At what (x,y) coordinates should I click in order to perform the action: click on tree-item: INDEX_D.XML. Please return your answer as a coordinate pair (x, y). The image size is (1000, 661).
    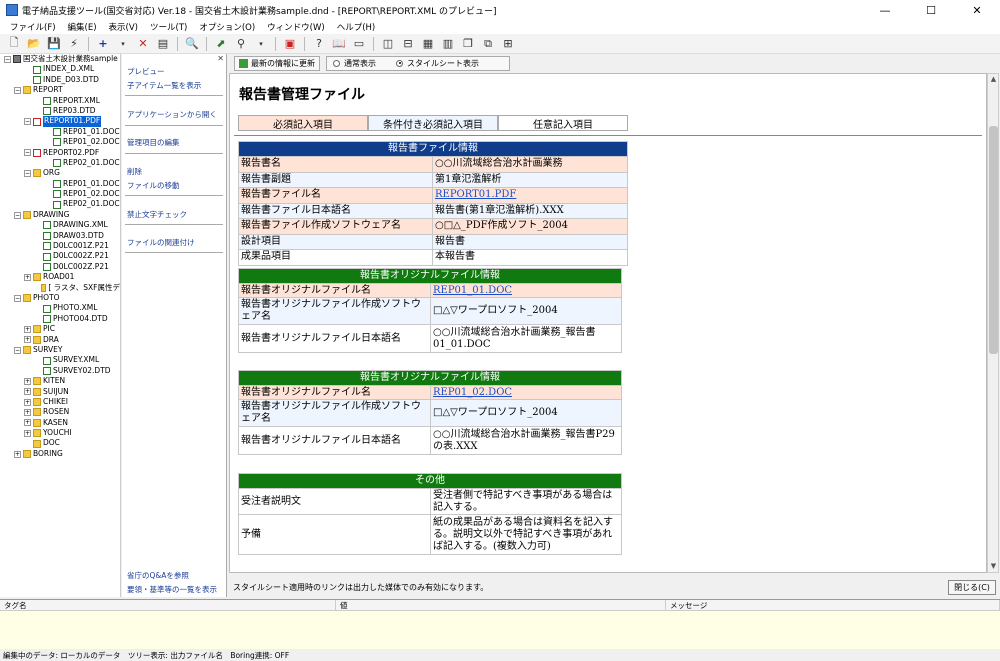
    Looking at the image, I should click on (60, 69).